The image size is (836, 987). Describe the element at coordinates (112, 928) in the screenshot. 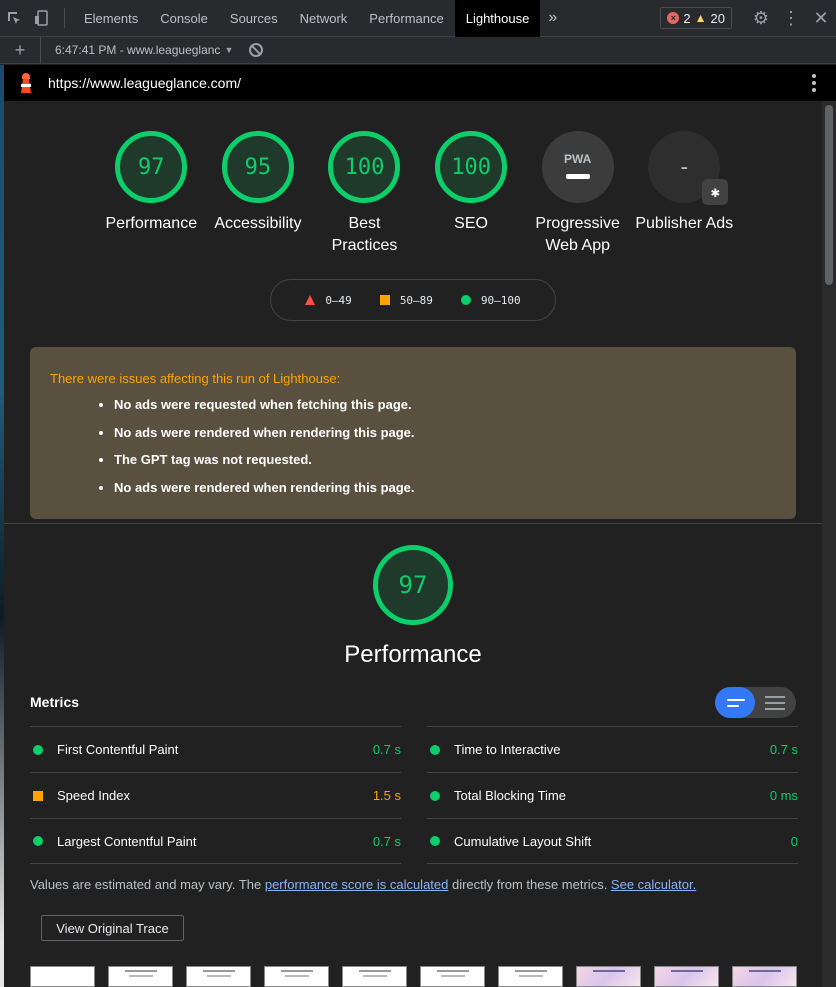

I see `view-original-trace-button: View Original Trace` at that location.